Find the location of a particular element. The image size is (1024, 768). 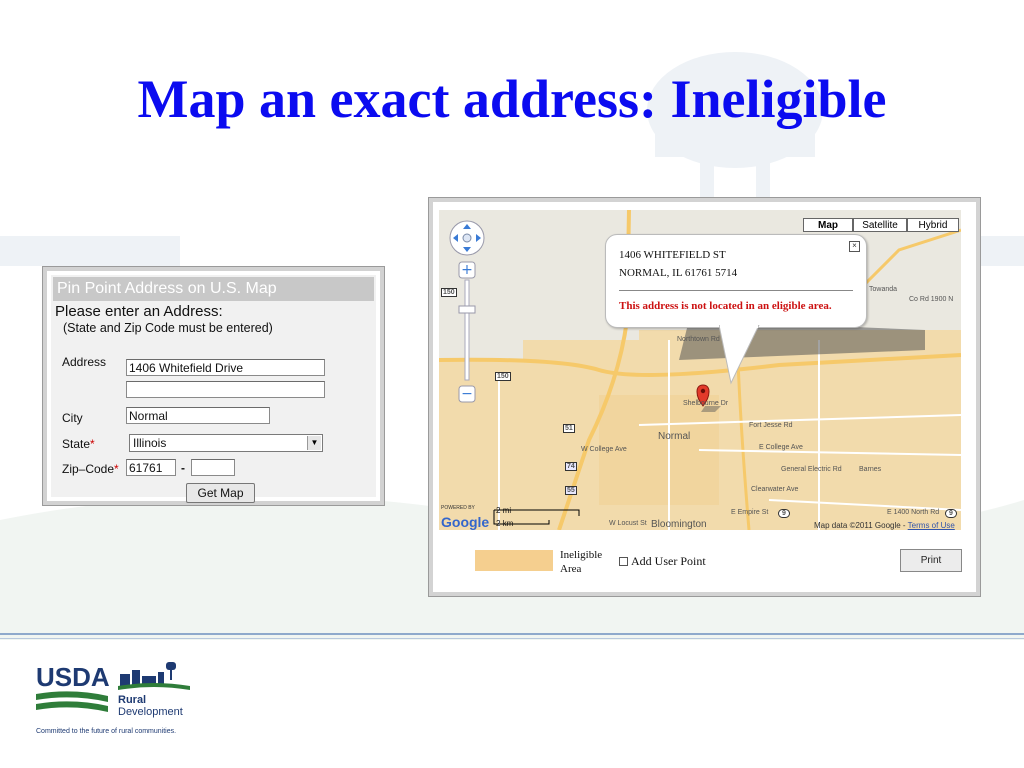

terms-of-use-link: Terms of Use is located at coordinates (931, 525).